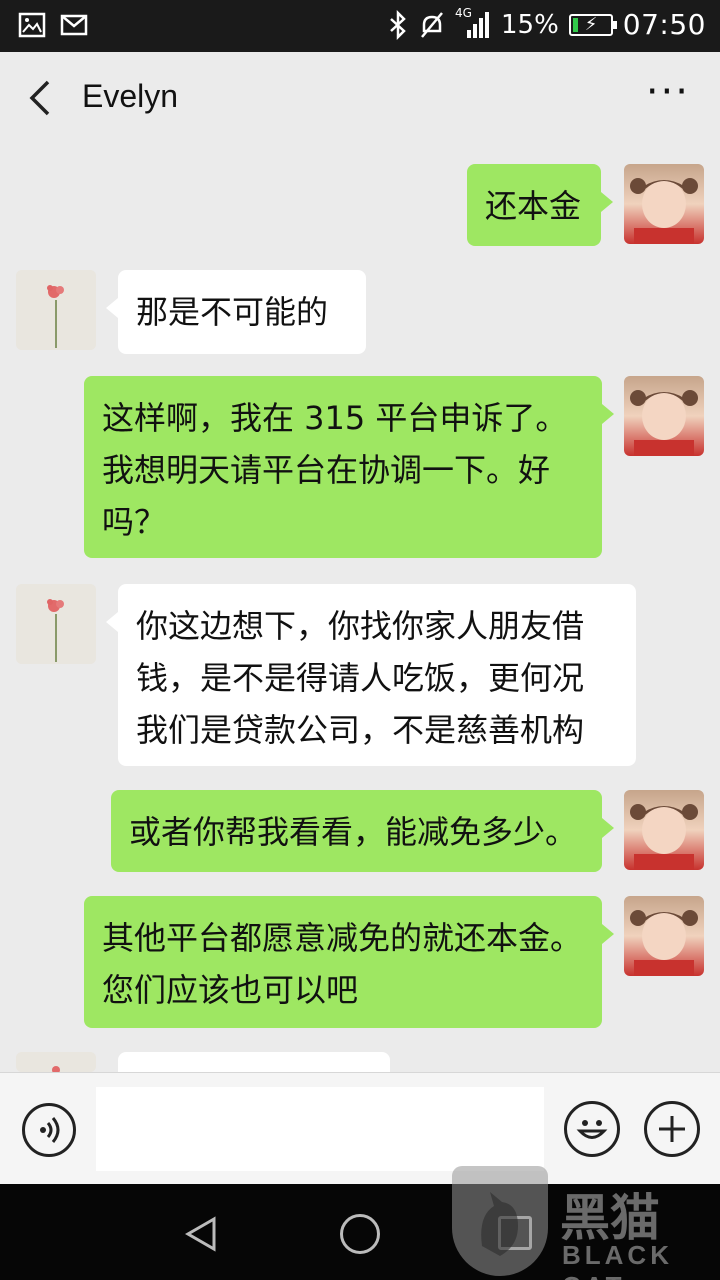 This screenshot has width=720, height=1280. Describe the element at coordinates (232, 312) in the screenshot. I see `message-text: 那是不可能的` at that location.